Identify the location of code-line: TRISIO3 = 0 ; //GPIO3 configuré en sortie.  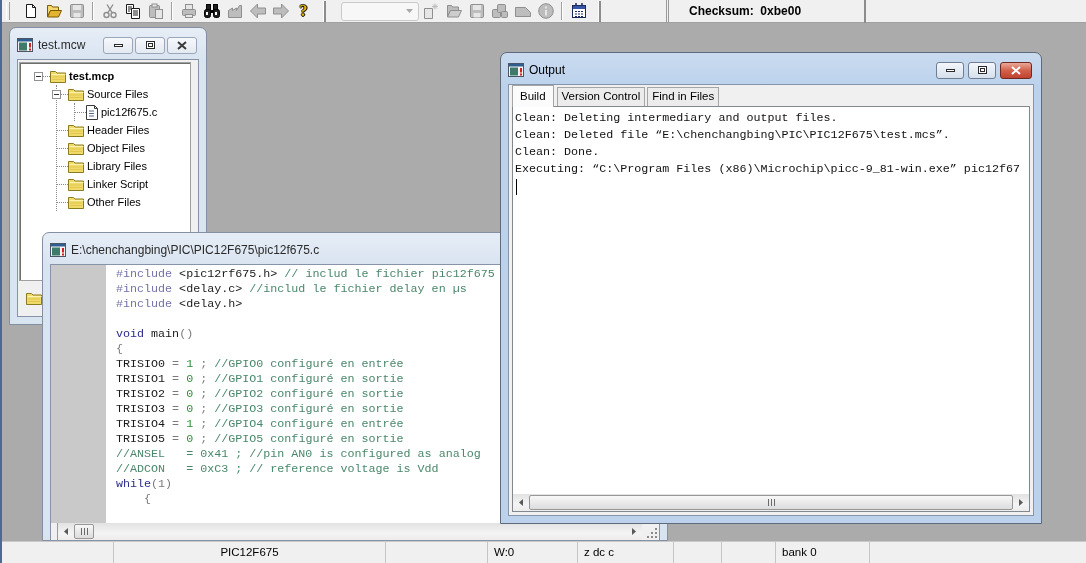
(260, 409).